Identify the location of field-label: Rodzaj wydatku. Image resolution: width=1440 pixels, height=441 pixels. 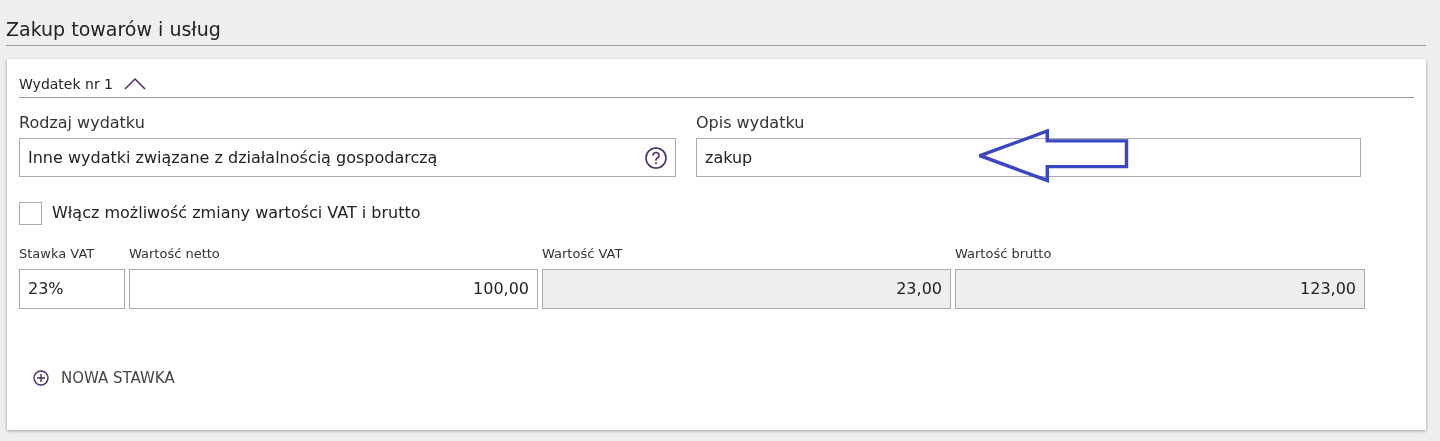
(82, 123).